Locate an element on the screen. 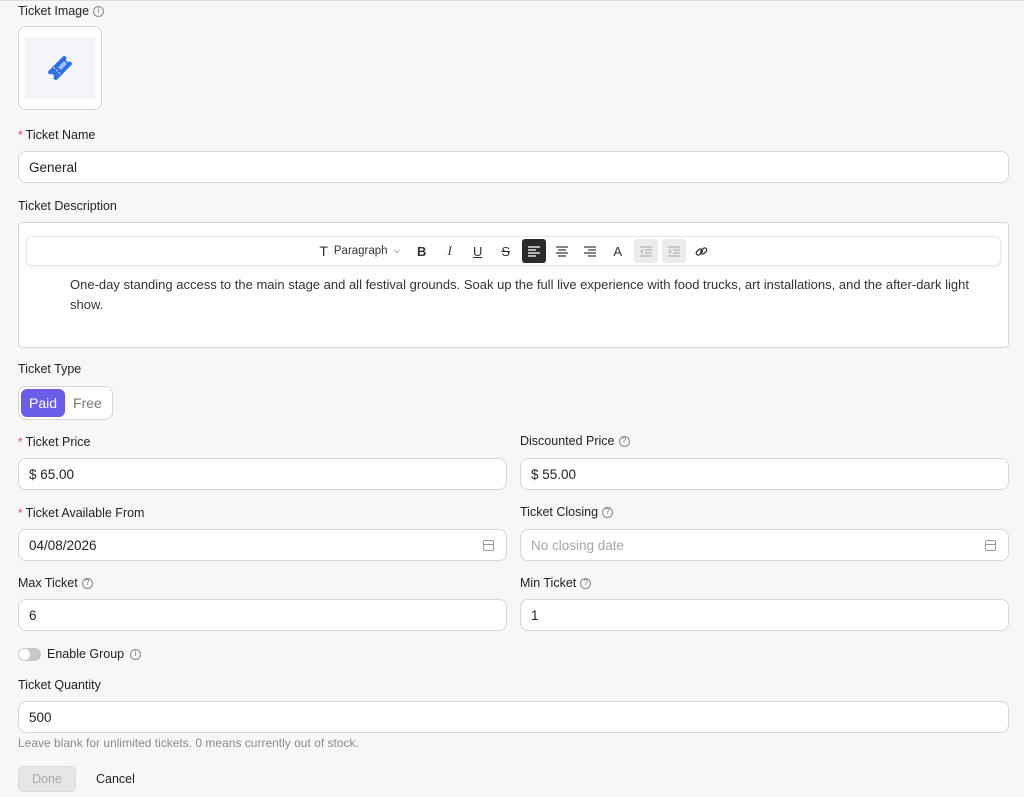  align-center-button is located at coordinates (562, 251).